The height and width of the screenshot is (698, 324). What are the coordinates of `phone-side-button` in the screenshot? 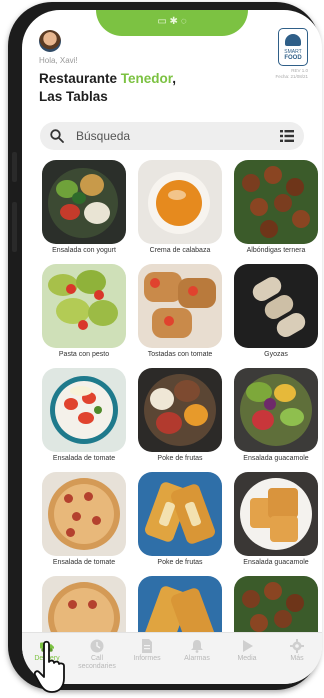 It's located at (14, 227).